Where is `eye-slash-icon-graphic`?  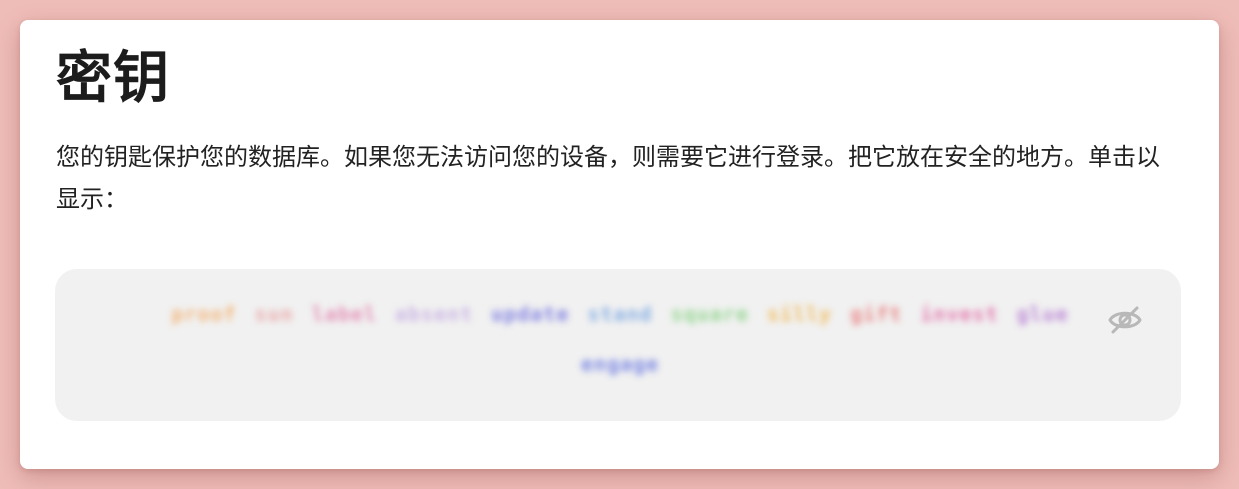 eye-slash-icon-graphic is located at coordinates (1125, 320).